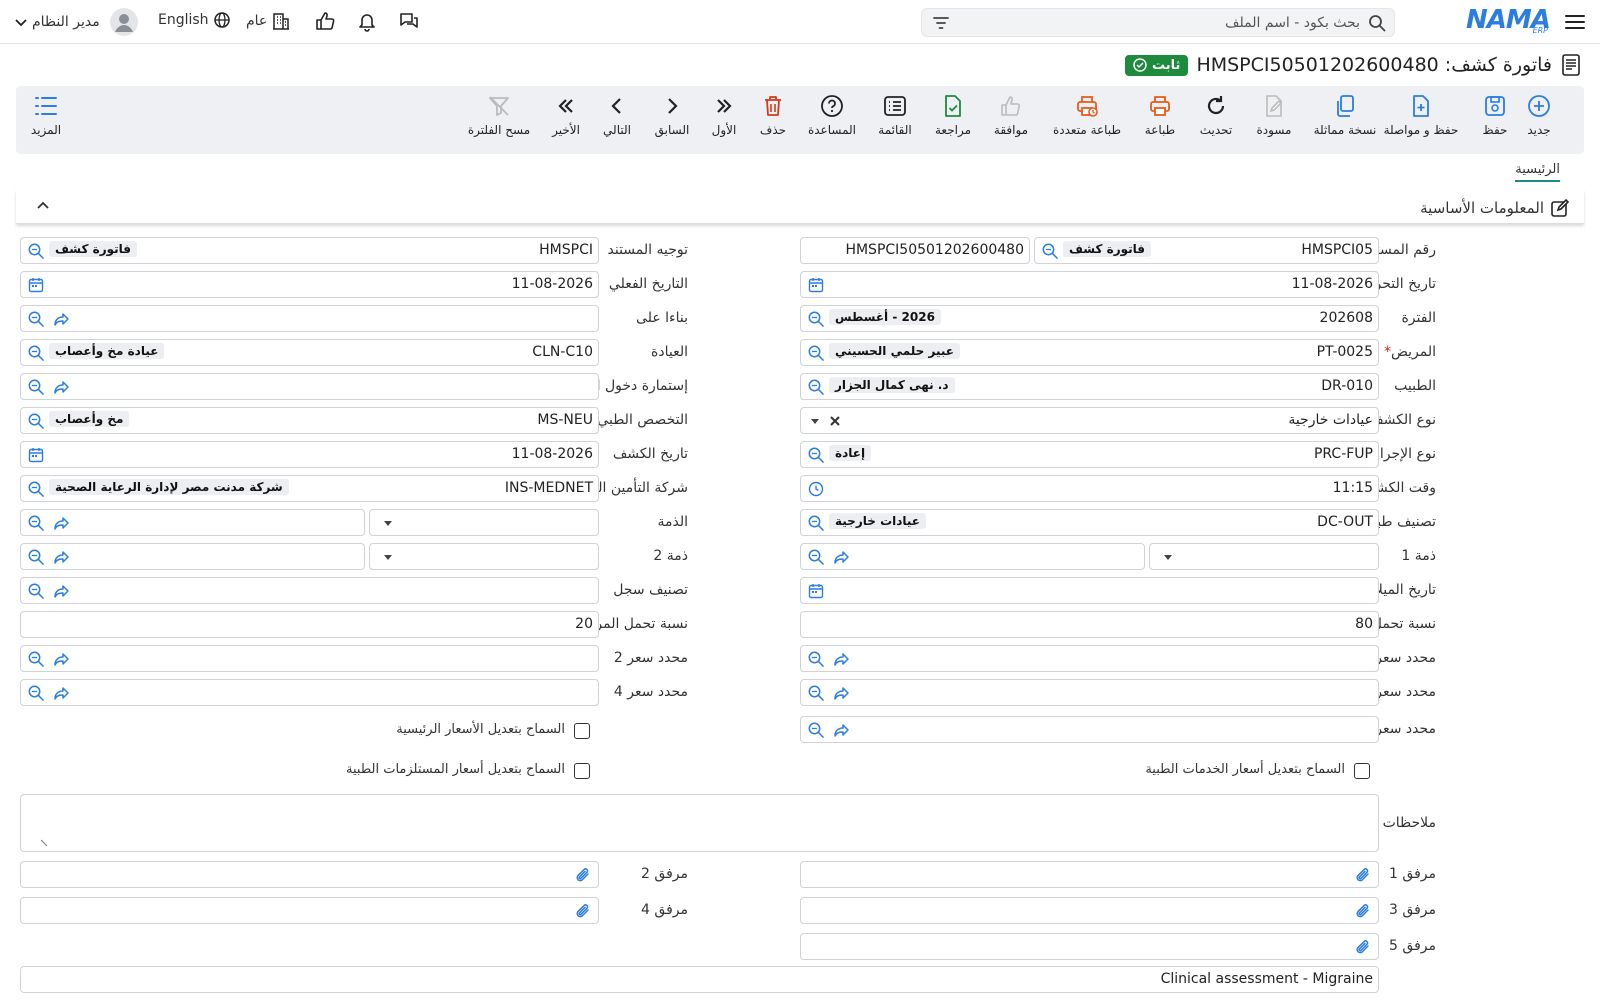 Image resolution: width=1600 pixels, height=1000 pixels. What do you see at coordinates (1089, 590) in the screenshot?
I see `birth-date-field` at bounding box center [1089, 590].